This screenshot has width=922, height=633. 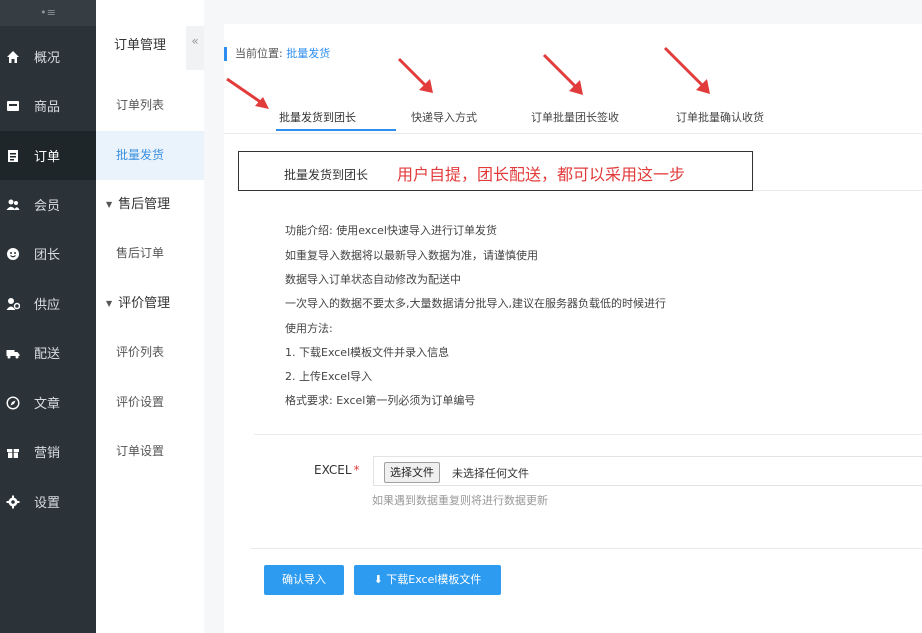 I want to click on tab-batch-ship-to-leader: 批量发货到团长, so click(x=317, y=117).